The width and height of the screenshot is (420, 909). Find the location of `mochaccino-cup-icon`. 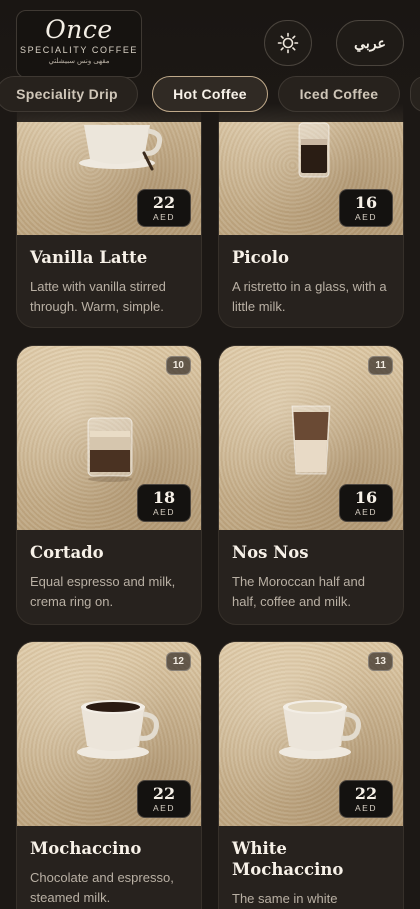

mochaccino-cup-icon is located at coordinates (118, 729).